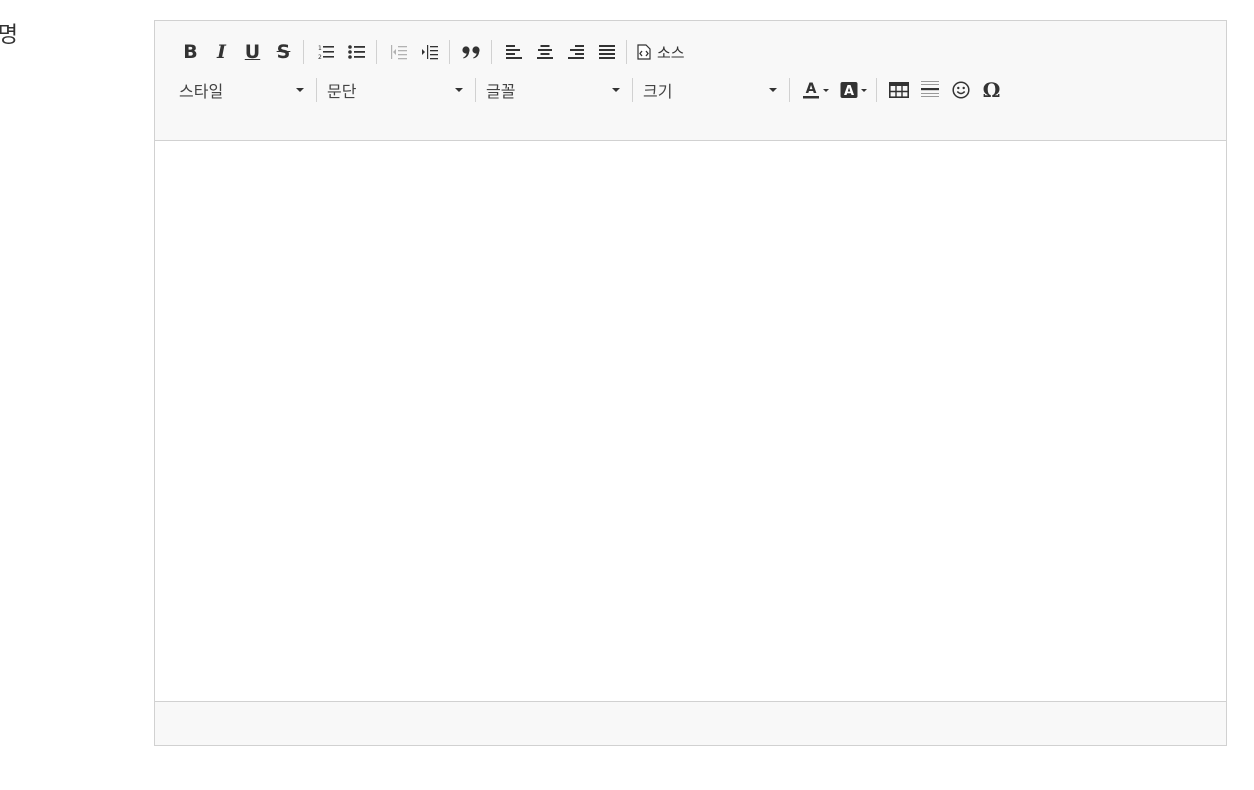 The image size is (1254, 790). I want to click on text-color-button: A, so click(815, 90).